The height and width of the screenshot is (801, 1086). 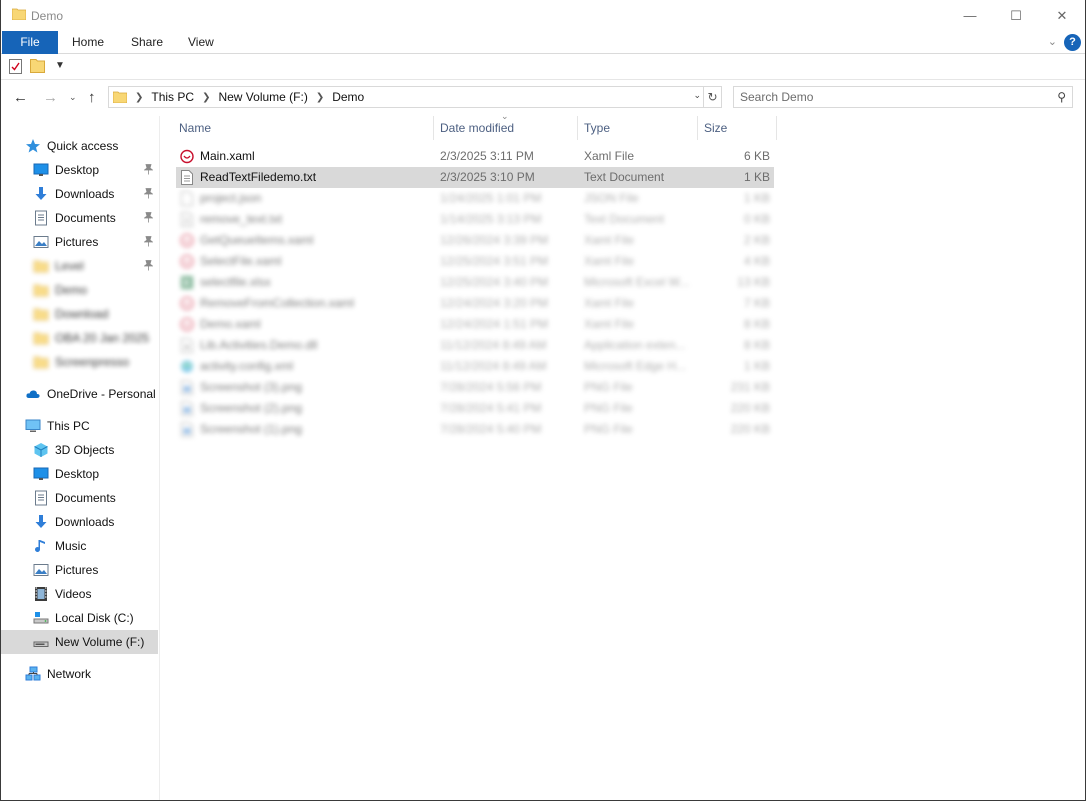 What do you see at coordinates (493, 345) in the screenshot?
I see `file-date-modified: 11/12/2024 8:49 AM` at bounding box center [493, 345].